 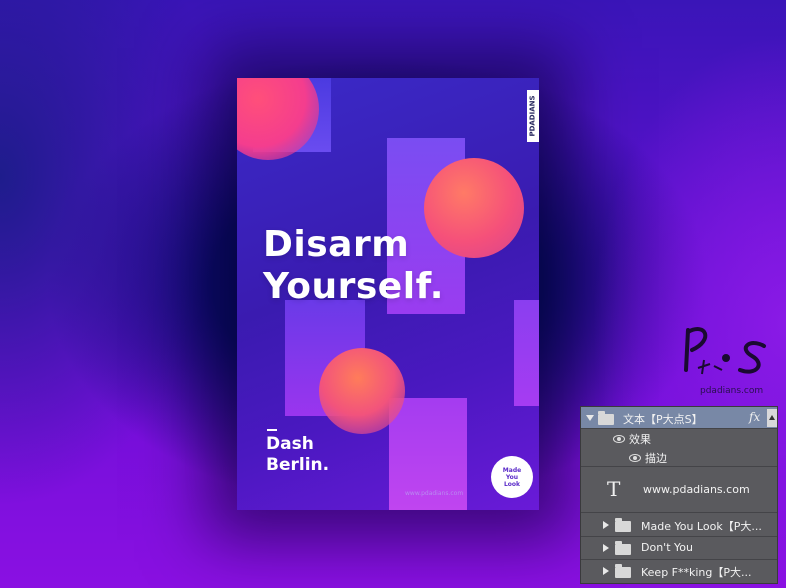 I want to click on brand-tag: PDADIANS, so click(x=533, y=116).